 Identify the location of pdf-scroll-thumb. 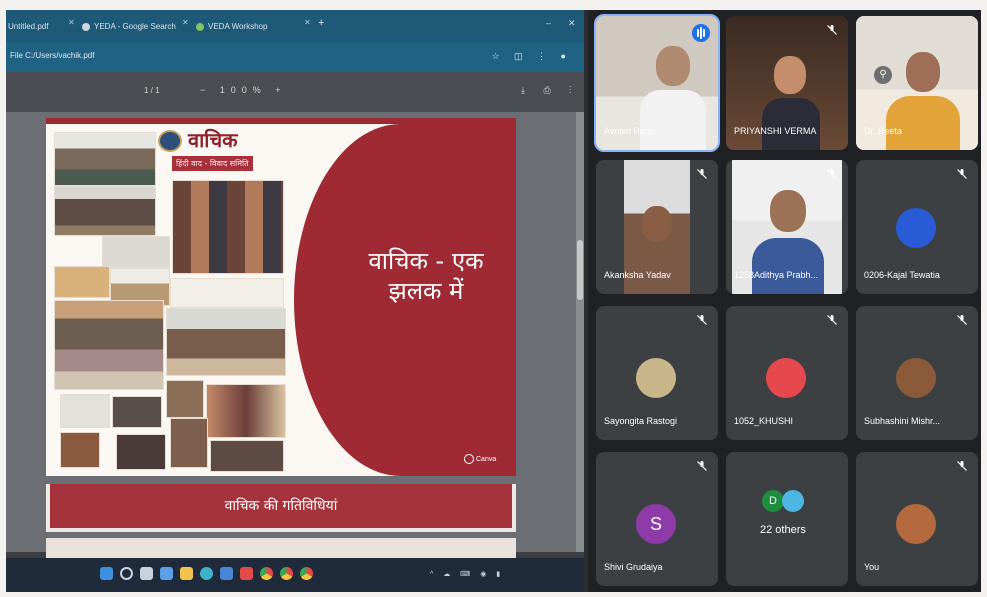
(580, 270).